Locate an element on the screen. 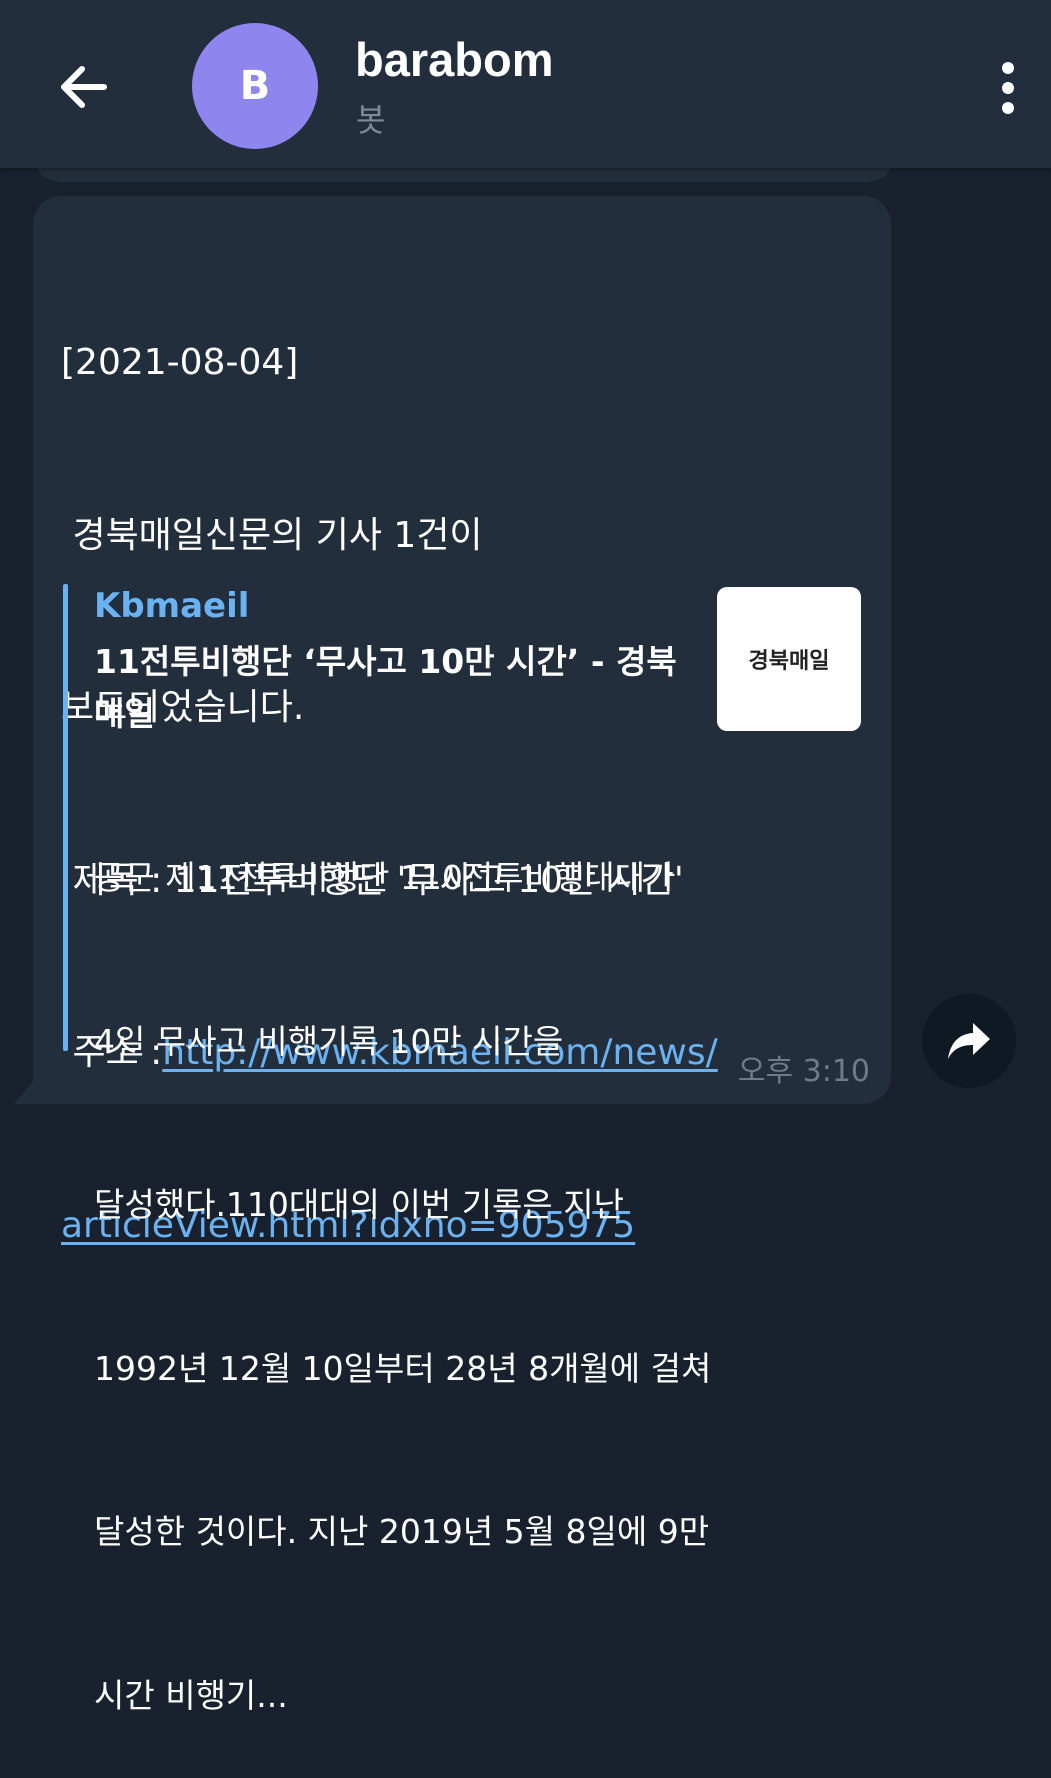  link-preview-title: 11전투비행단 ‘무사고 10만 시간’ - 경북매일 is located at coordinates (399, 688).